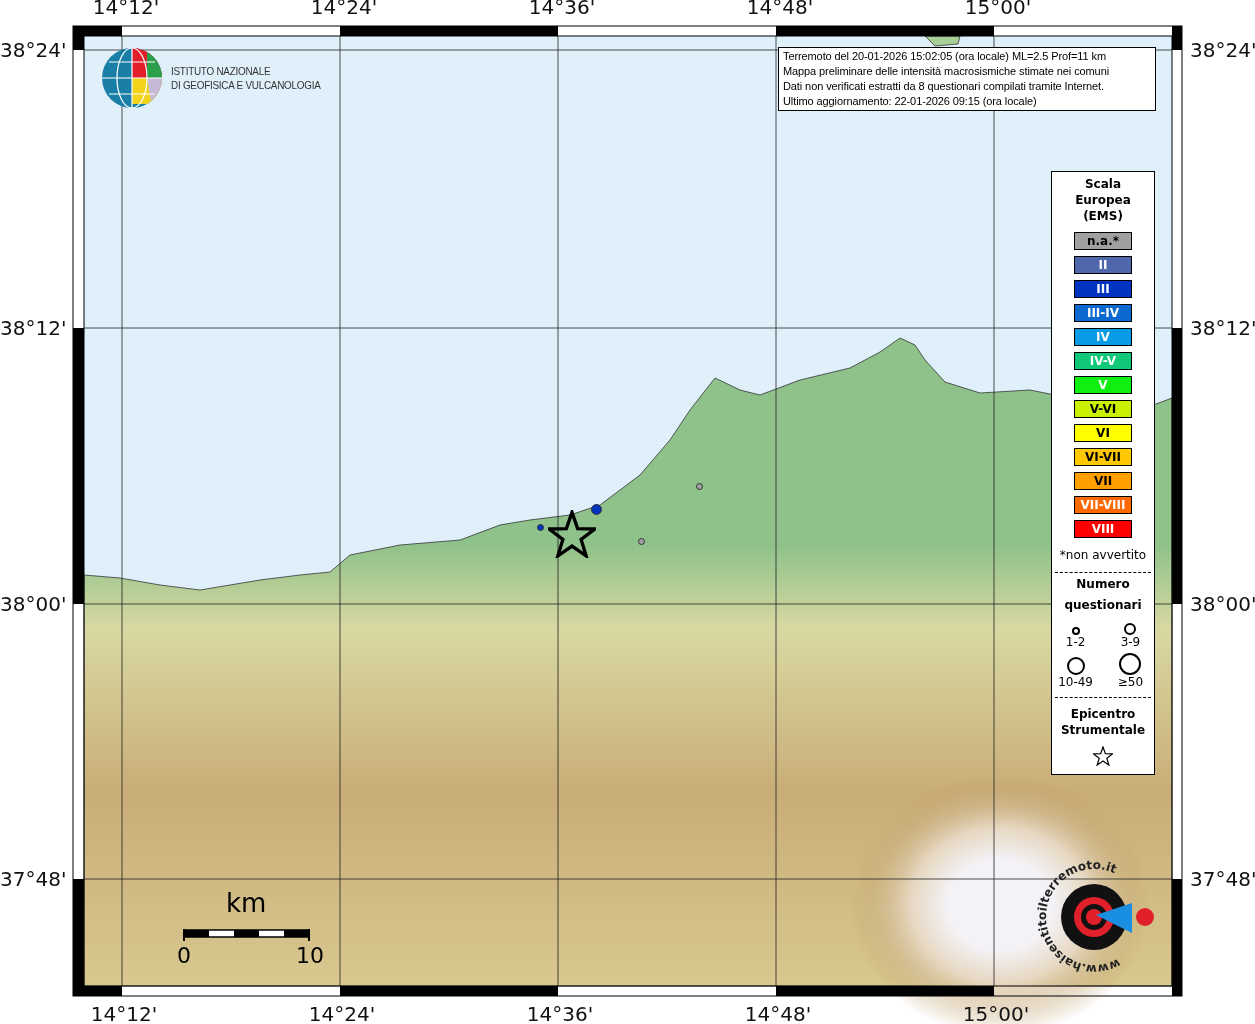 The height and width of the screenshot is (1024, 1255). I want to click on legend-title: questionari, so click(1103, 605).